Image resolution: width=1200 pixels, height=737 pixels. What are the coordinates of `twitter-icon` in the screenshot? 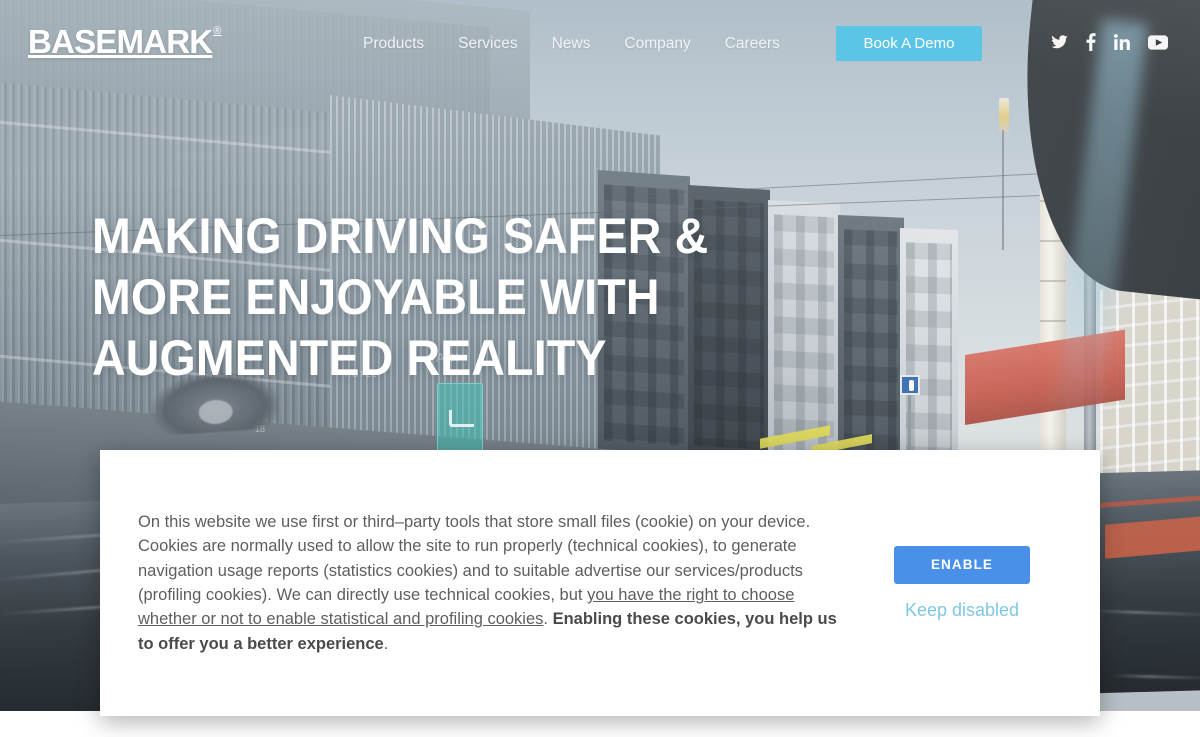 It's located at (1059, 42).